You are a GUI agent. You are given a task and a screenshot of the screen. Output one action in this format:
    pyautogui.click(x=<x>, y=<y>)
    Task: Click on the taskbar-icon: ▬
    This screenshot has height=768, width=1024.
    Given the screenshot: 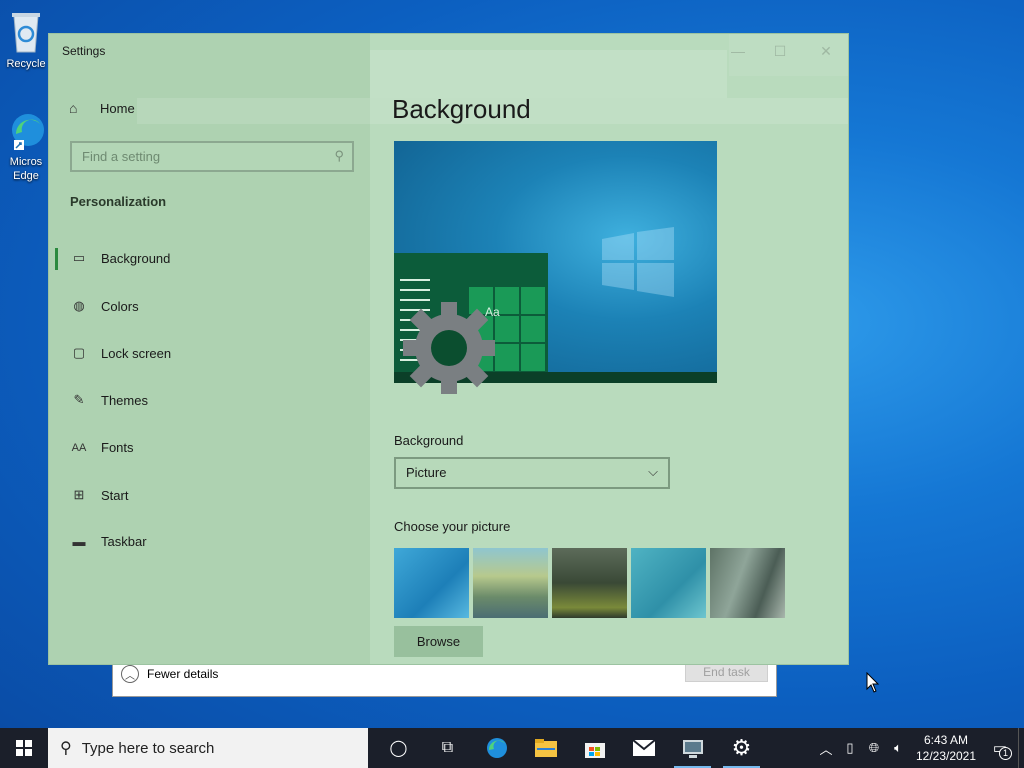 What is the action you would take?
    pyautogui.click(x=79, y=541)
    